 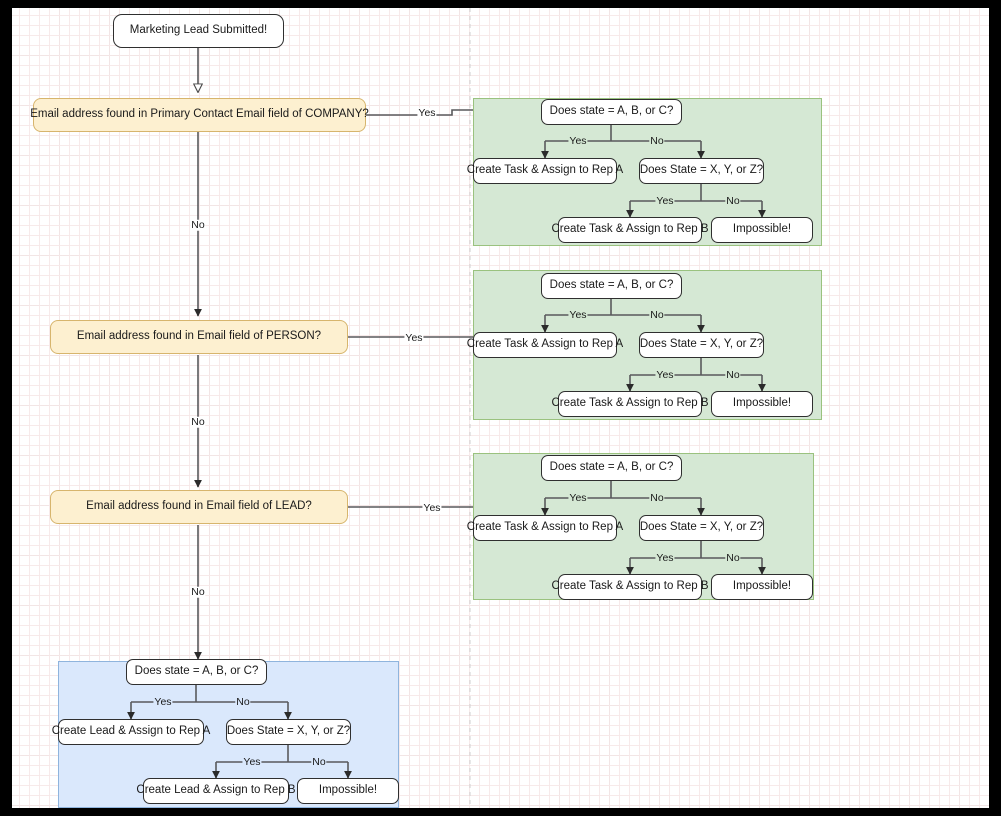 What do you see at coordinates (733, 374) in the screenshot?
I see `subflow2-edge-no-2: No` at bounding box center [733, 374].